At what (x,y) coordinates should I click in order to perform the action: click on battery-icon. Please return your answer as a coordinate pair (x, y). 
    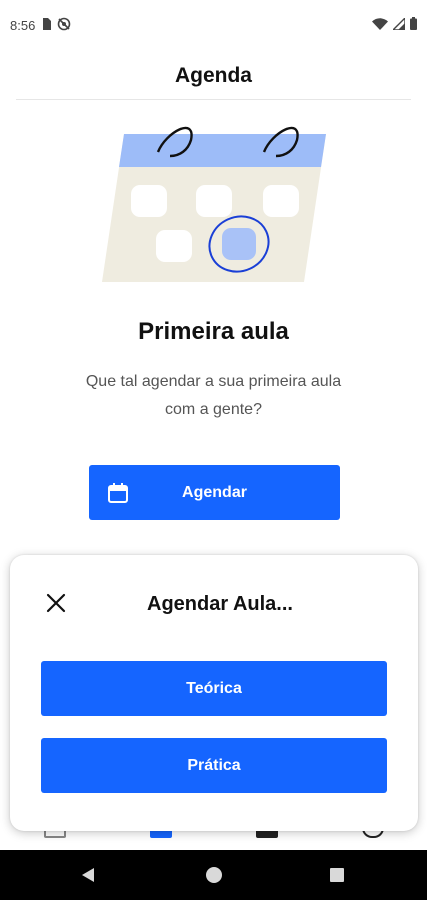
    Looking at the image, I should click on (413, 25).